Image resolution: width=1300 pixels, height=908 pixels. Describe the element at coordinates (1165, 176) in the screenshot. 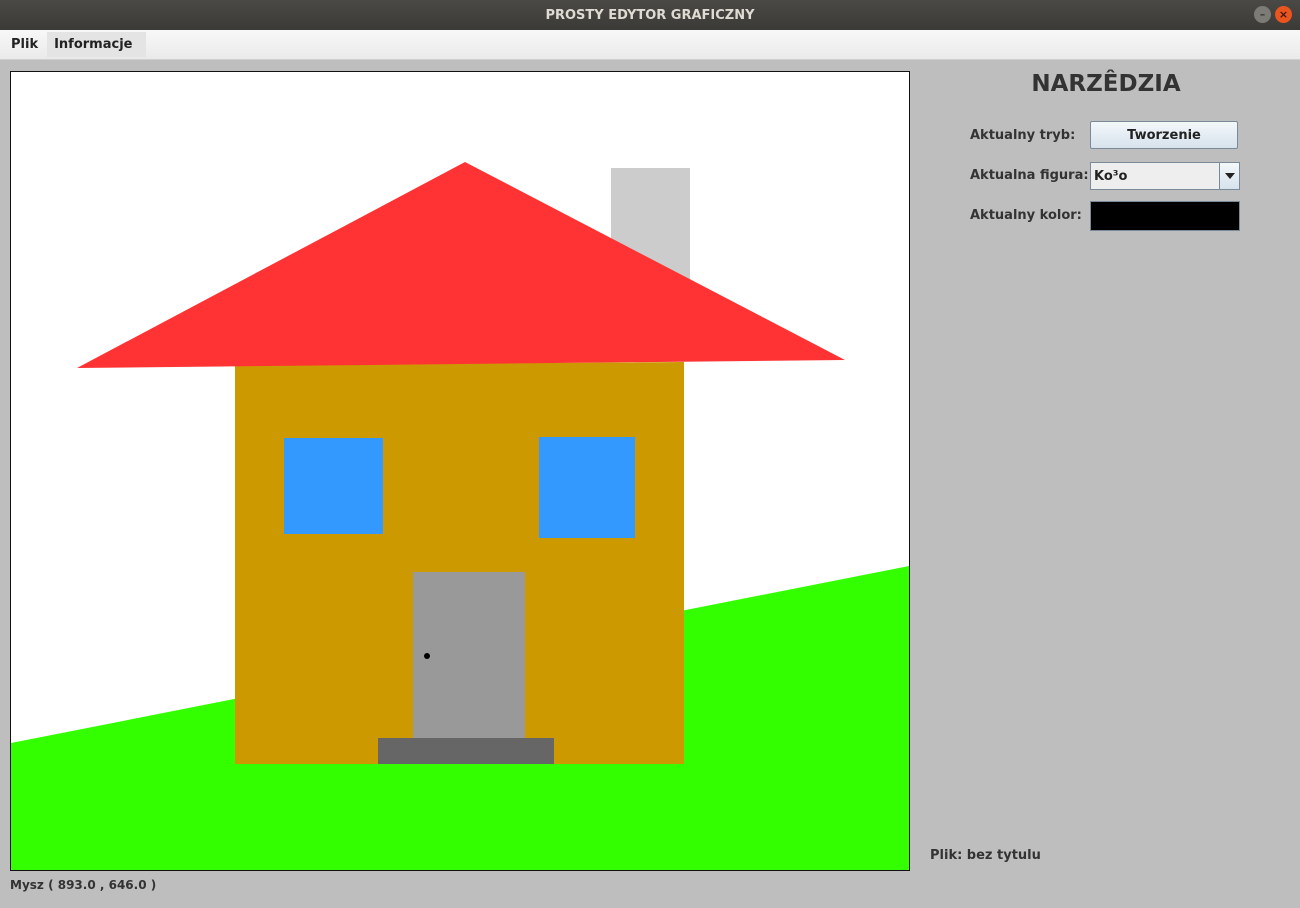

I see `shape-select: Ko³o` at that location.